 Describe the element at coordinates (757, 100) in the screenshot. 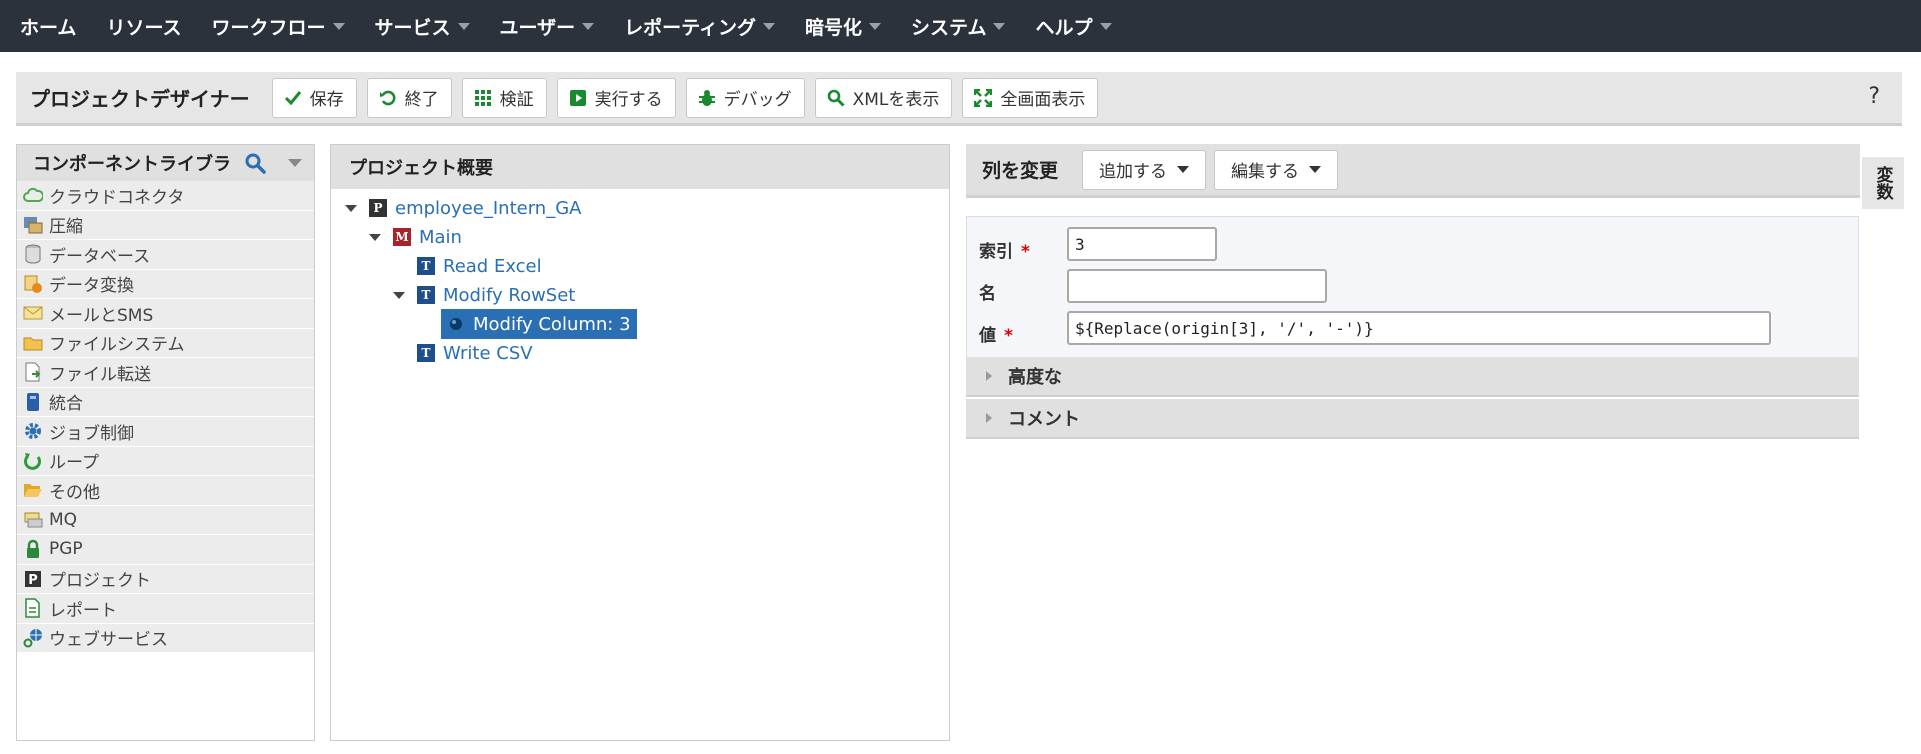

I see `toolbar-button-label: デバッグ` at that location.